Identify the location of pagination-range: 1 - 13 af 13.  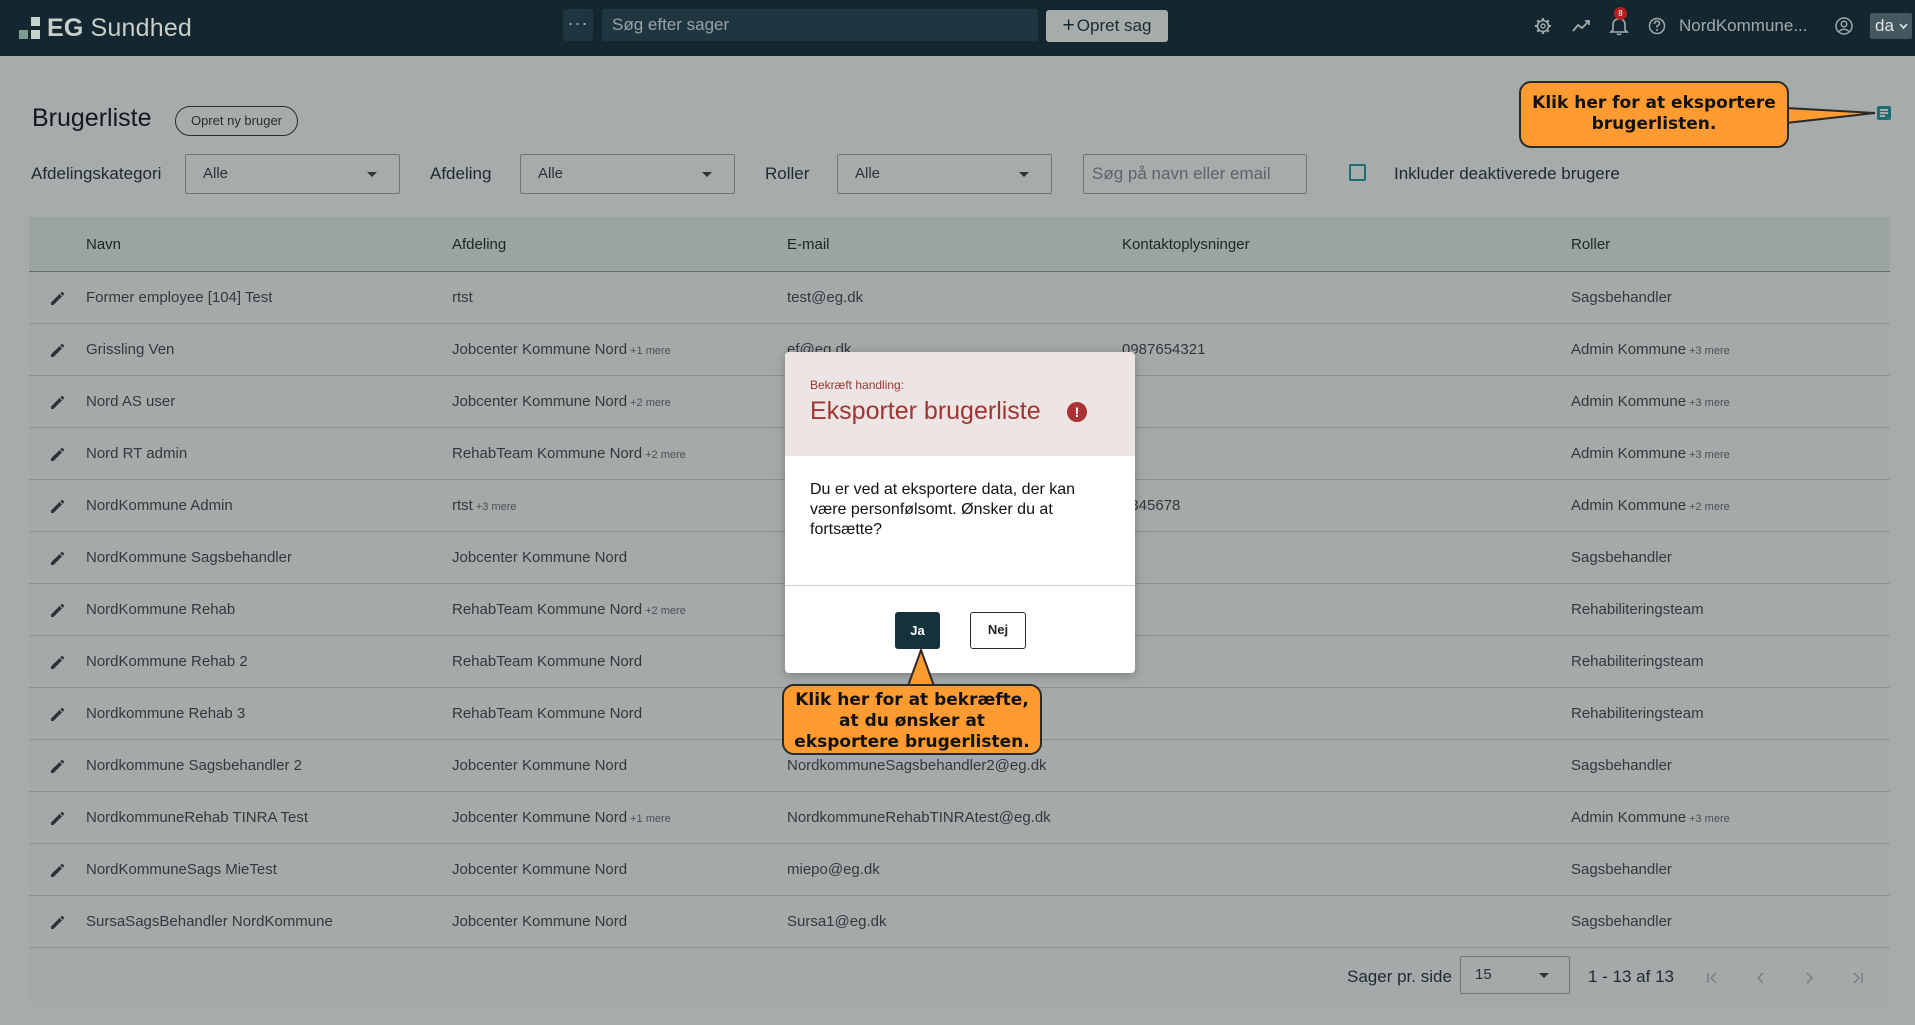
(1630, 976).